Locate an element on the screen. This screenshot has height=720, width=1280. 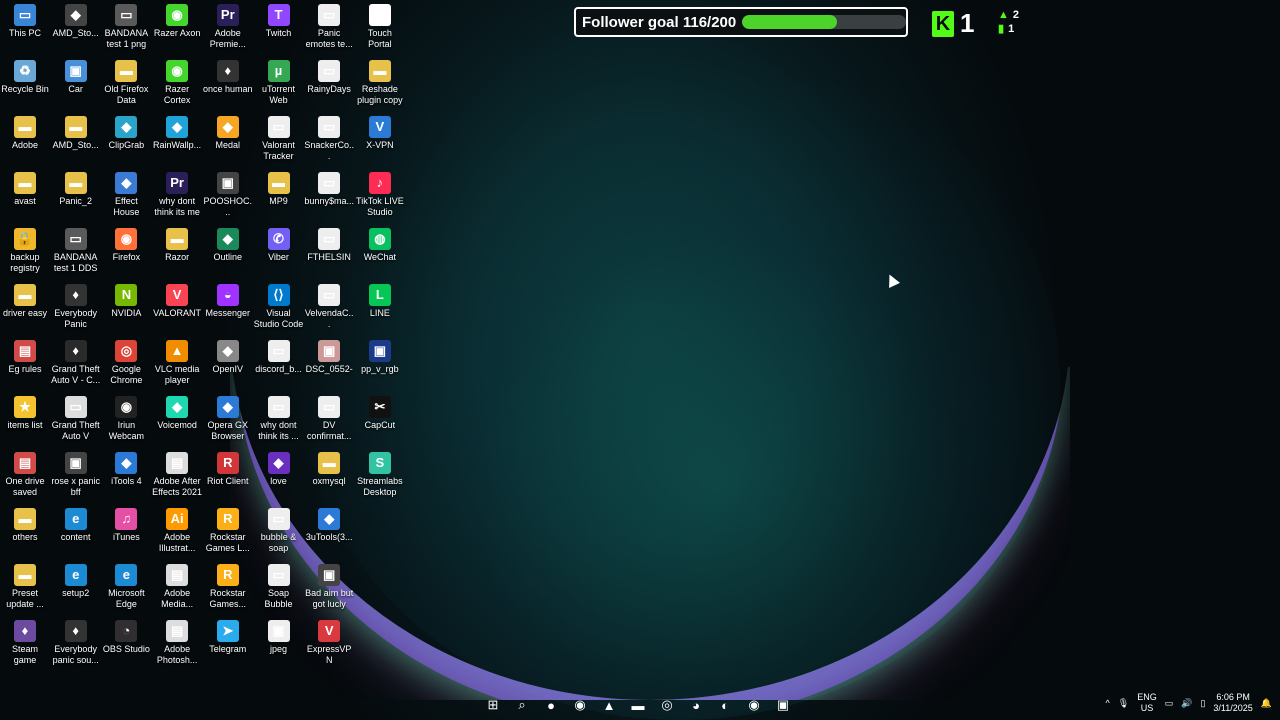
firefox-icon: ● is located at coordinates (551, 705).